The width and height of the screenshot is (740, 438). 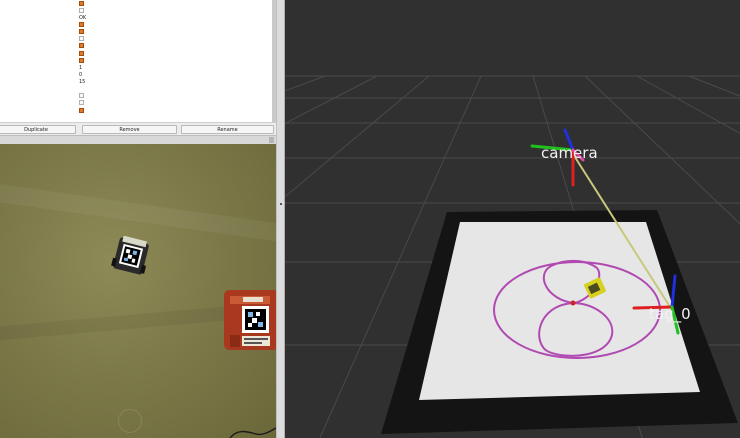 What do you see at coordinates (271, 140) in the screenshot?
I see `splitter-grip-icon` at bounding box center [271, 140].